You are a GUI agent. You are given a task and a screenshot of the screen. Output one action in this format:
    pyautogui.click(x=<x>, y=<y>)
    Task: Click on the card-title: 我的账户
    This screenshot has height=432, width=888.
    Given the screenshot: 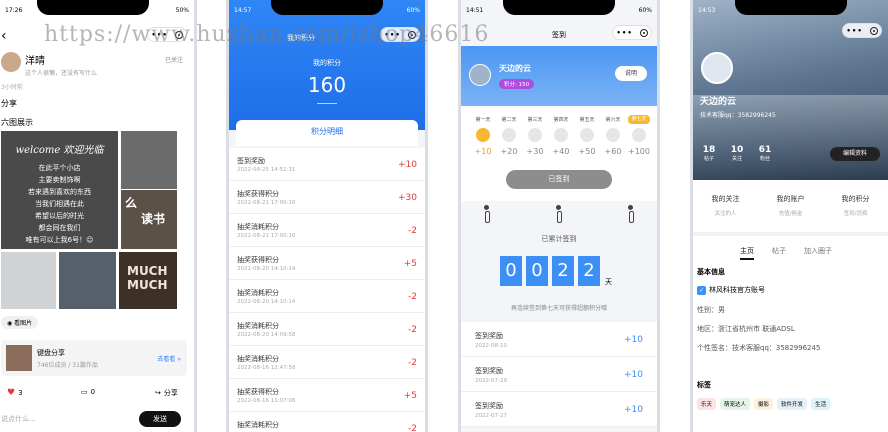 What is the action you would take?
    pyautogui.click(x=790, y=199)
    